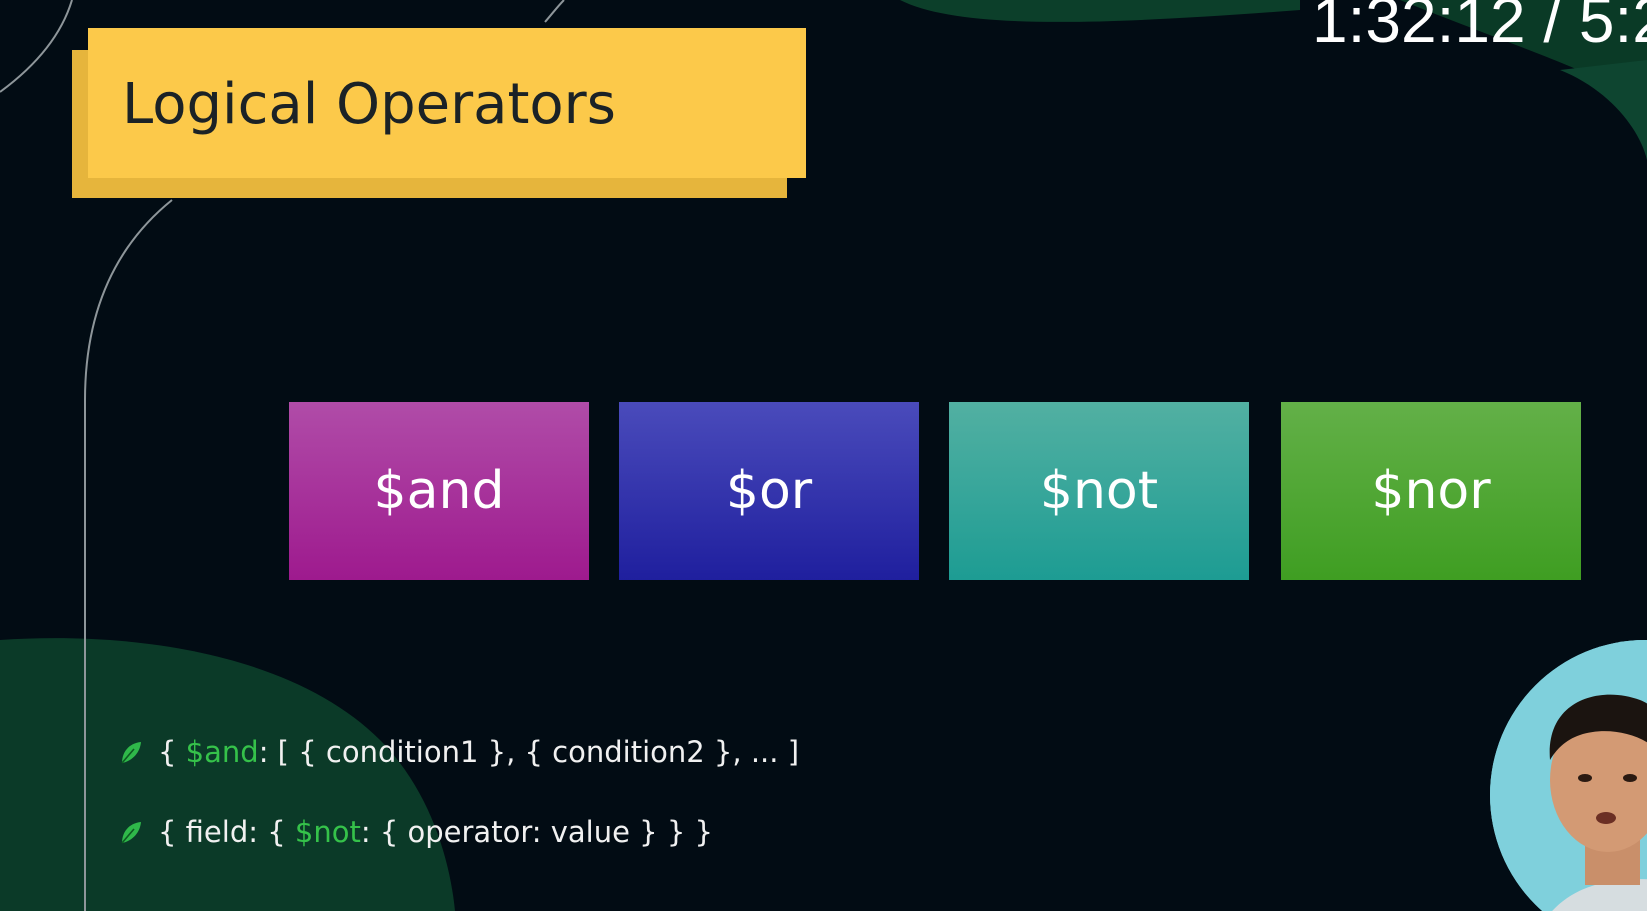 Image resolution: width=1647 pixels, height=911 pixels. I want to click on operator-nor-box: $nor, so click(1431, 491).